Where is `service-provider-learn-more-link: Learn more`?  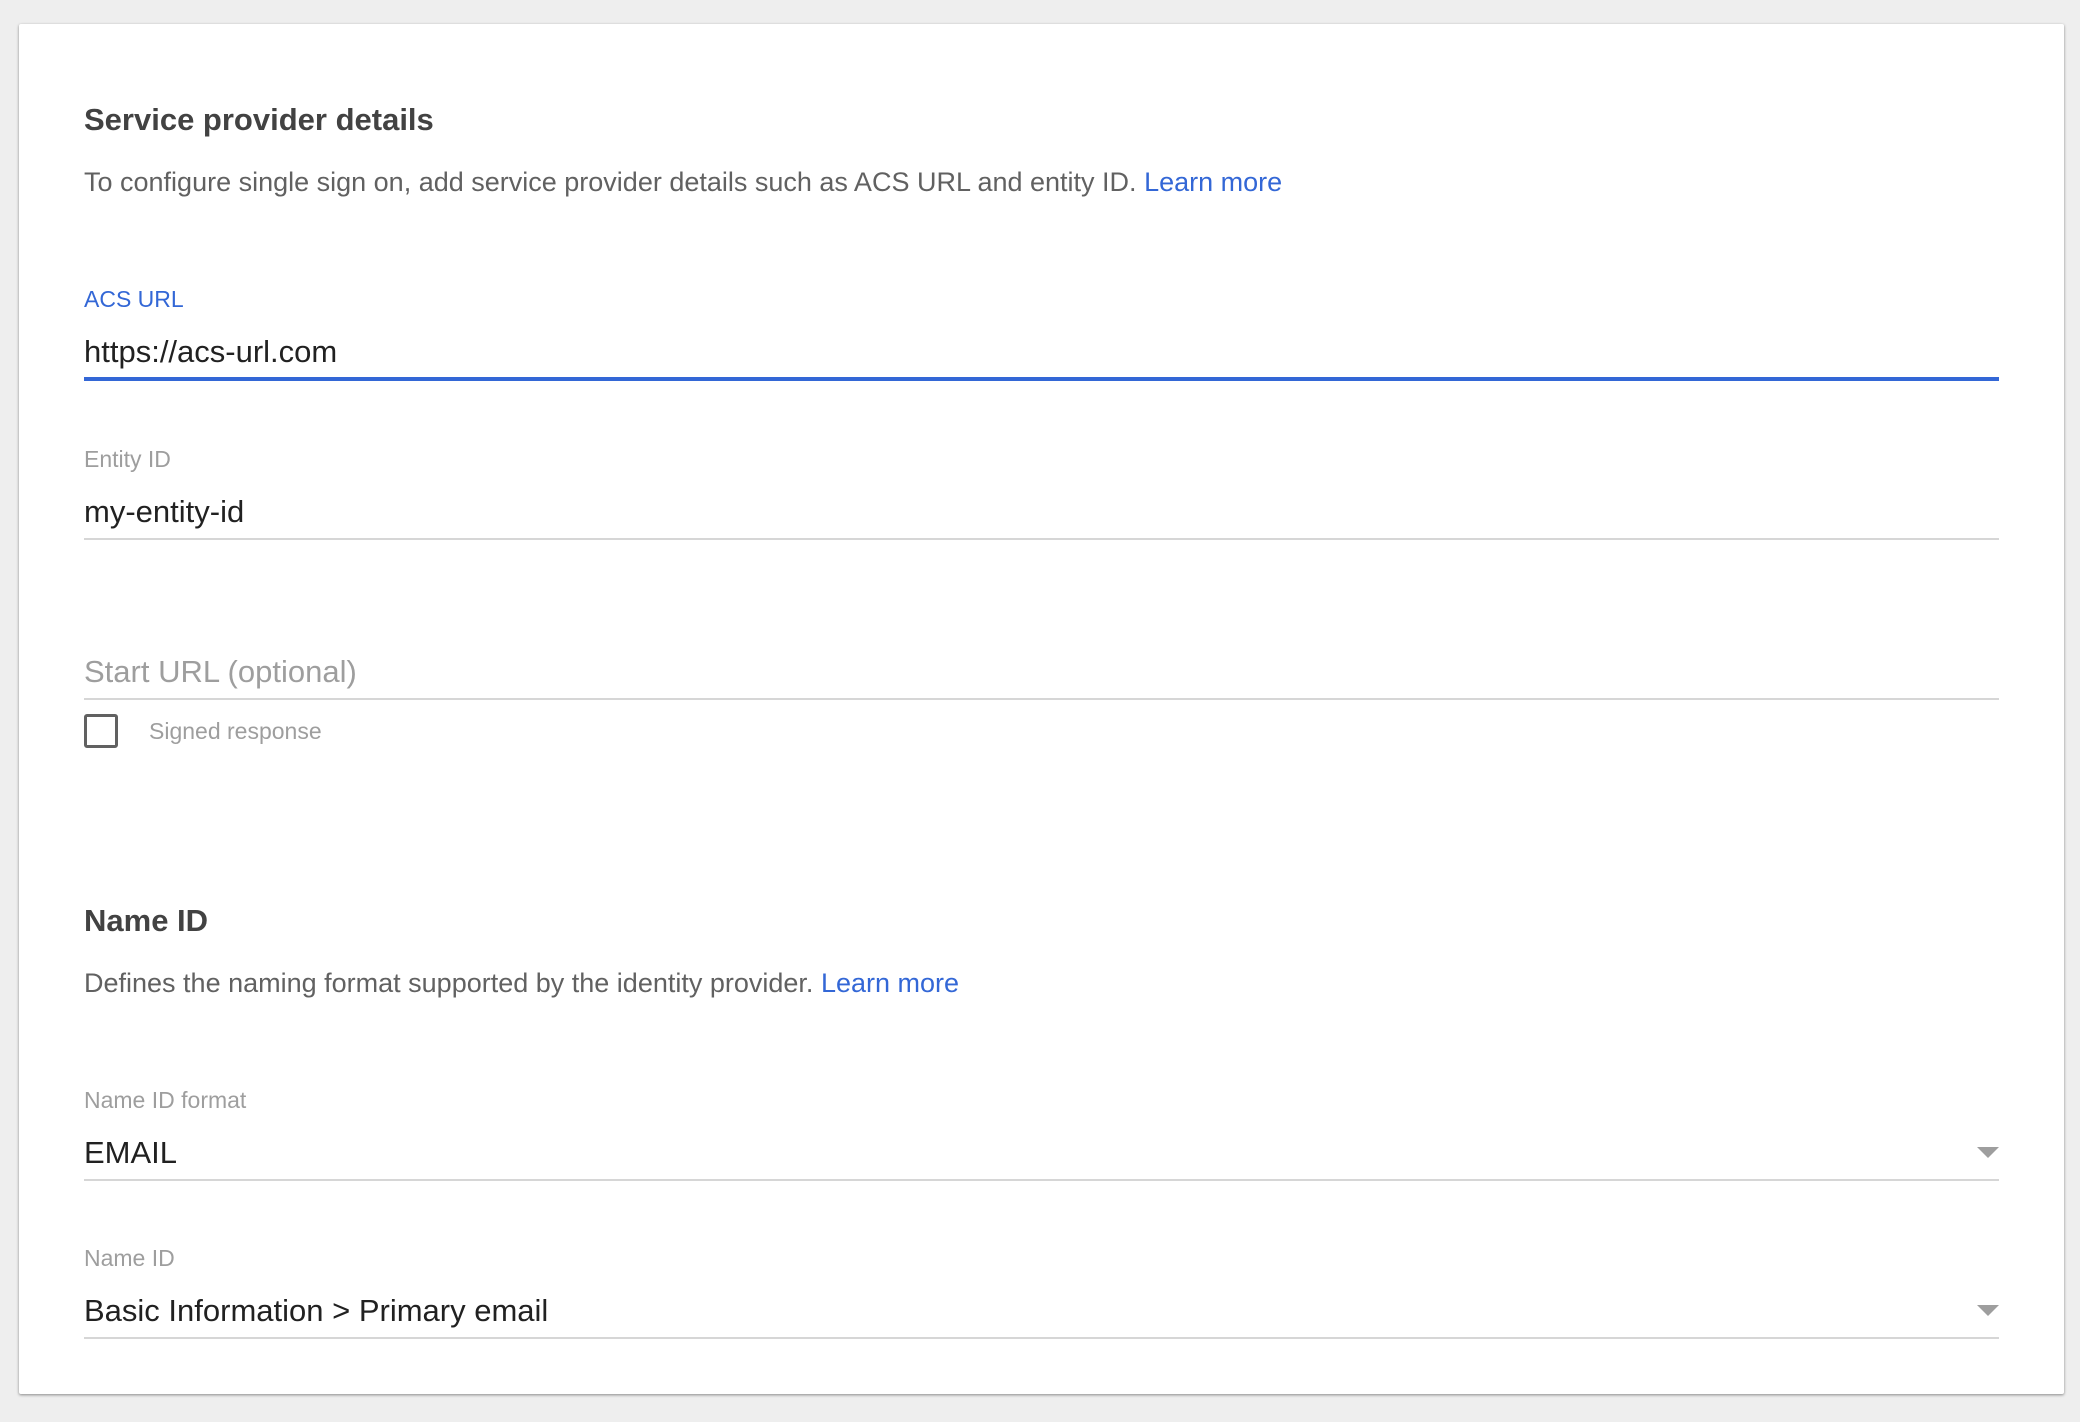 service-provider-learn-more-link: Learn more is located at coordinates (1213, 182).